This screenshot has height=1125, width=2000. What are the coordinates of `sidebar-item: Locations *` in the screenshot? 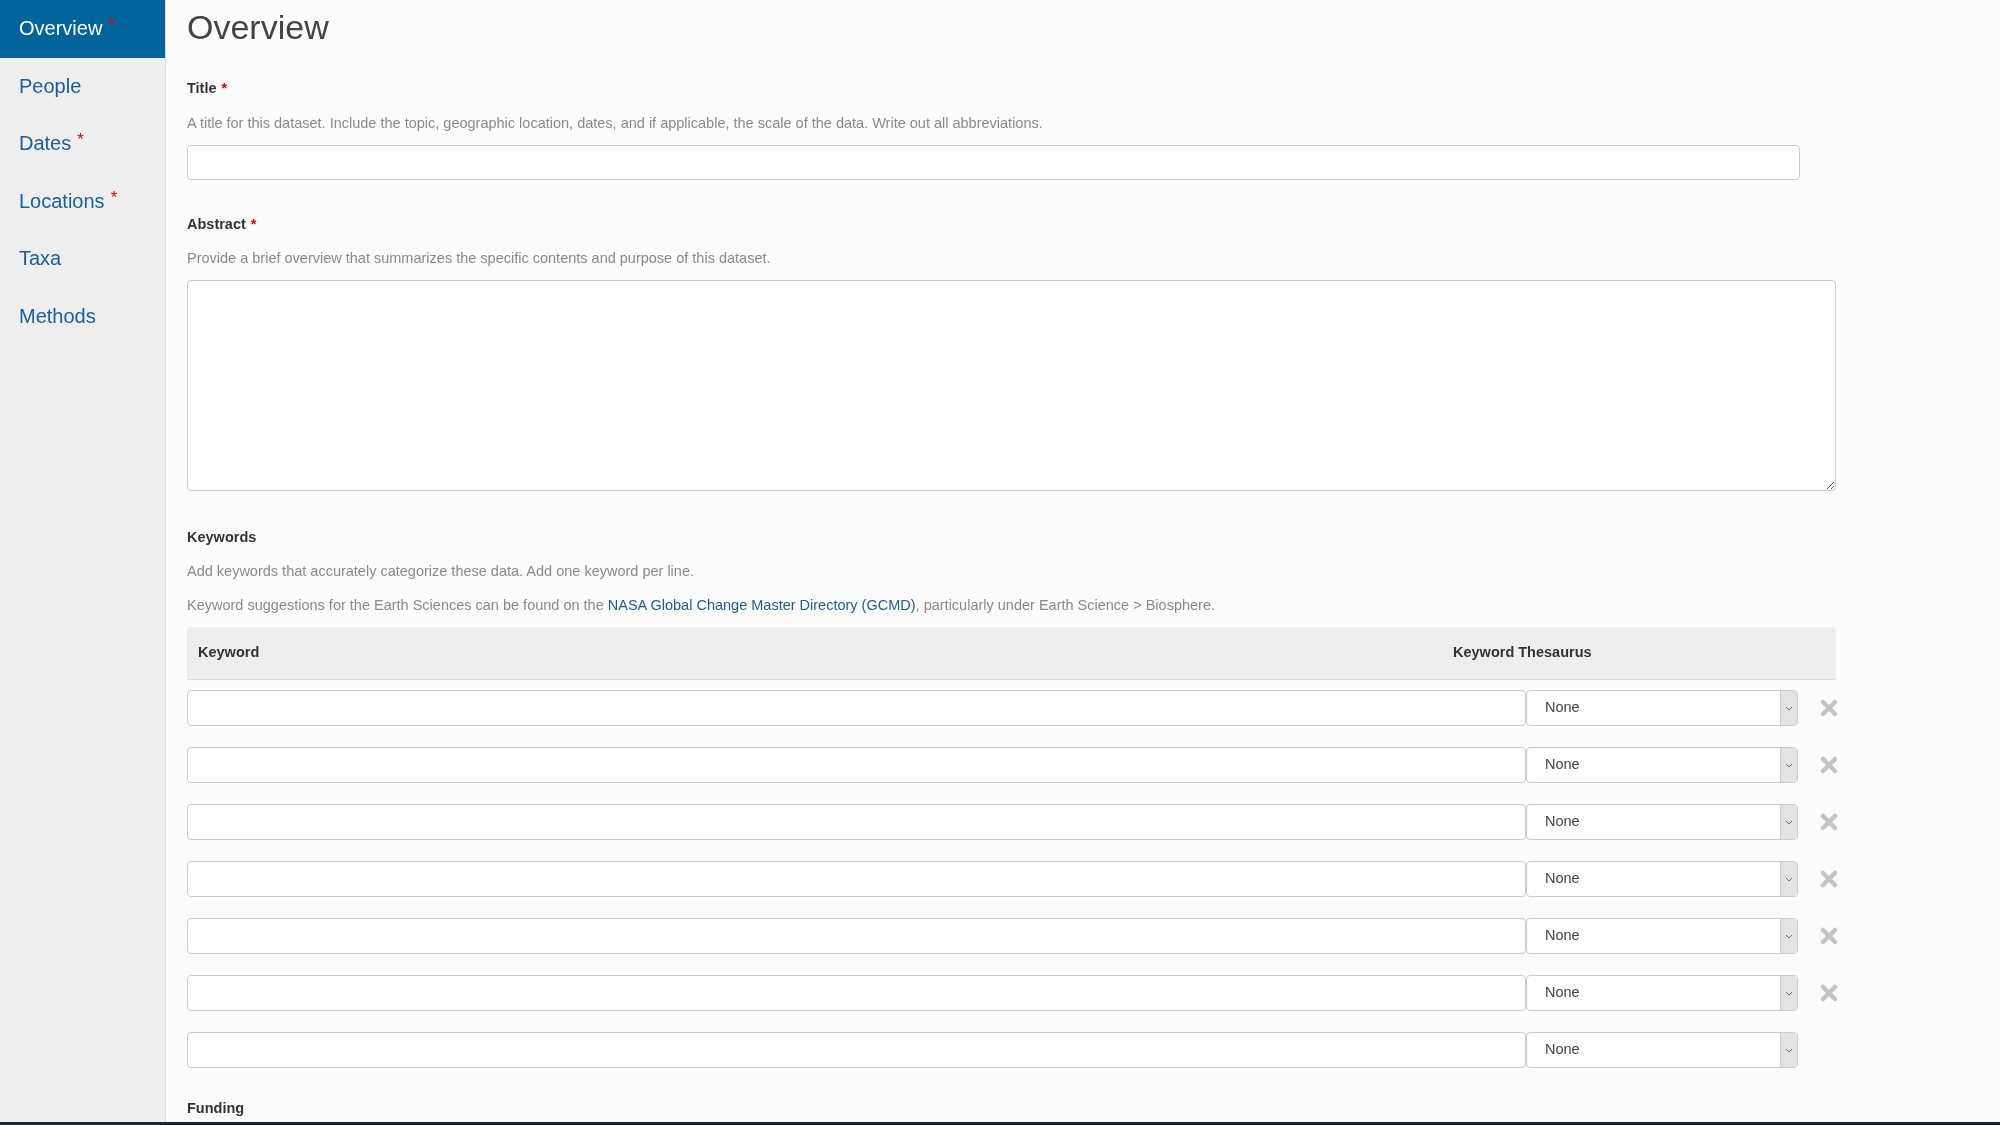 It's located at (82, 201).